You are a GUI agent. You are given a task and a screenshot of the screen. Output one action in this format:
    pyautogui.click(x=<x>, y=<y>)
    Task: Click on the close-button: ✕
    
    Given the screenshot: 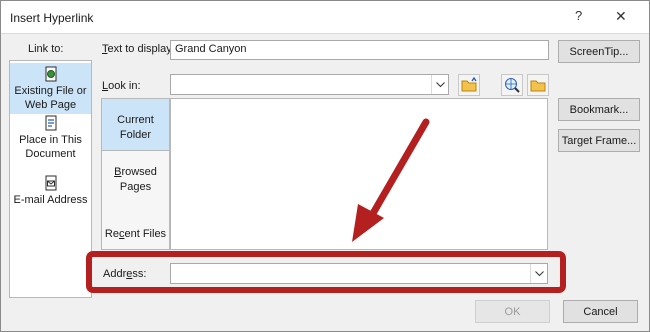 What is the action you would take?
    pyautogui.click(x=621, y=16)
    